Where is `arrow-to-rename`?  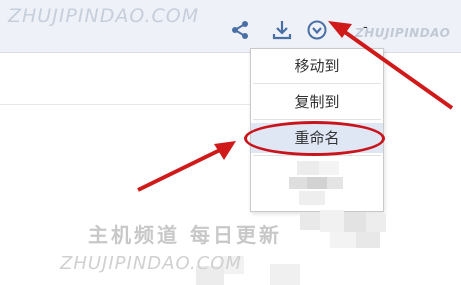
arrow-to-rename is located at coordinates (186, 166).